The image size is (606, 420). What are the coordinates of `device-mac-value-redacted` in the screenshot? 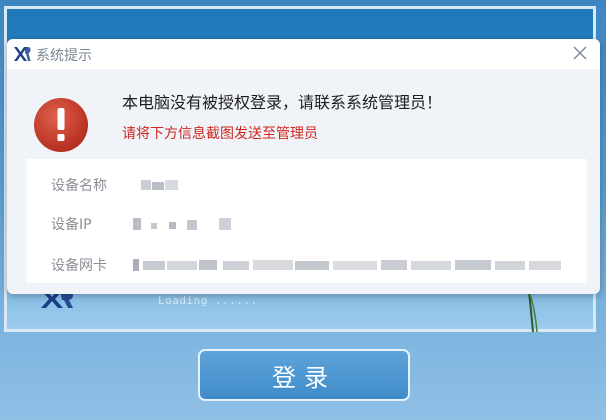 It's located at (347, 265).